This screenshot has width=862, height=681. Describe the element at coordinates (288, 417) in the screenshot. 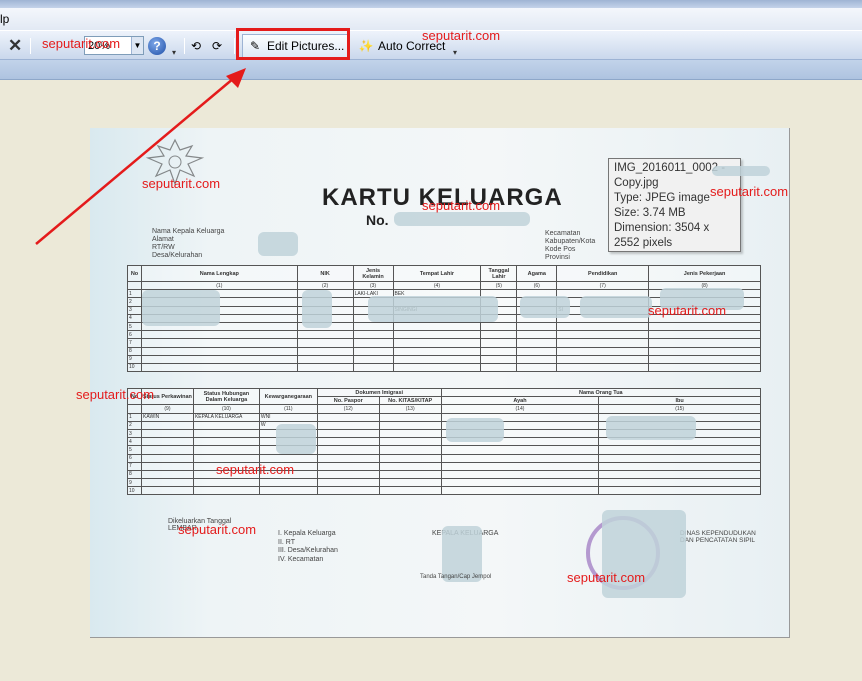

I see `table-cell: WNI` at that location.